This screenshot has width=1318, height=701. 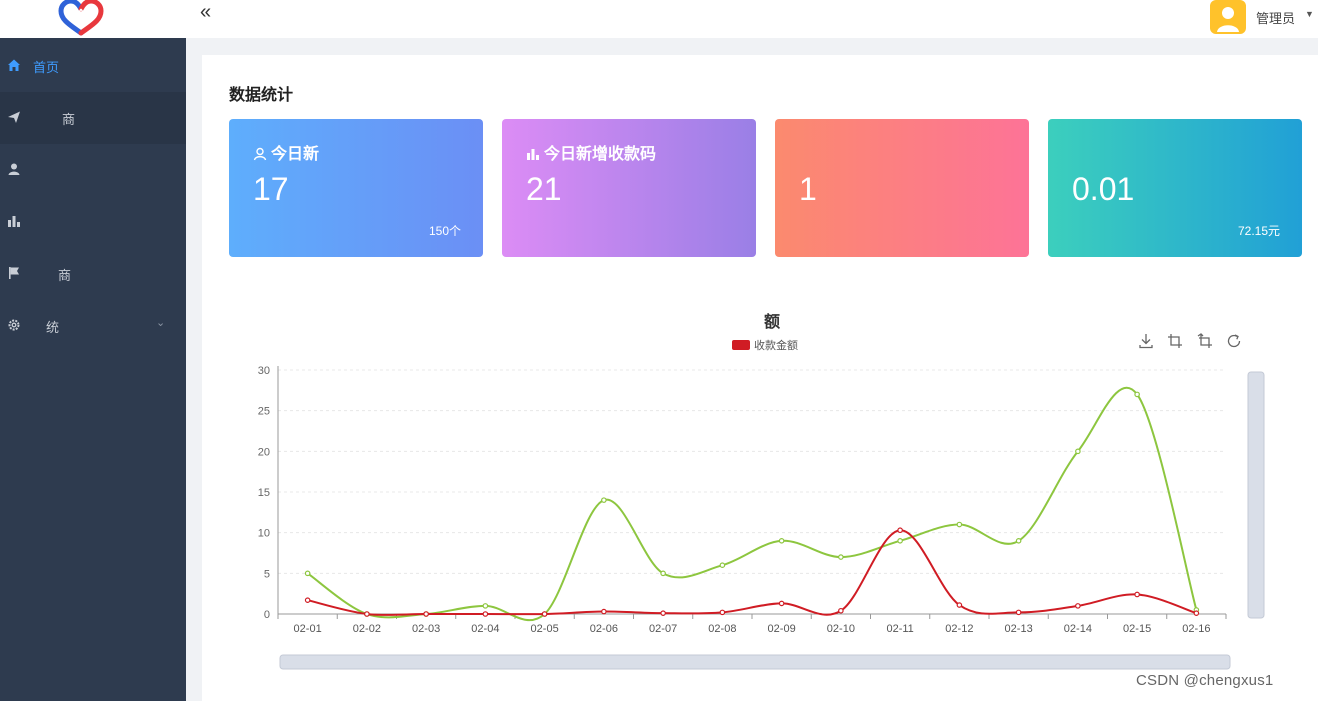 What do you see at coordinates (205, 12) in the screenshot?
I see `double-chevron-left-icon: «` at bounding box center [205, 12].